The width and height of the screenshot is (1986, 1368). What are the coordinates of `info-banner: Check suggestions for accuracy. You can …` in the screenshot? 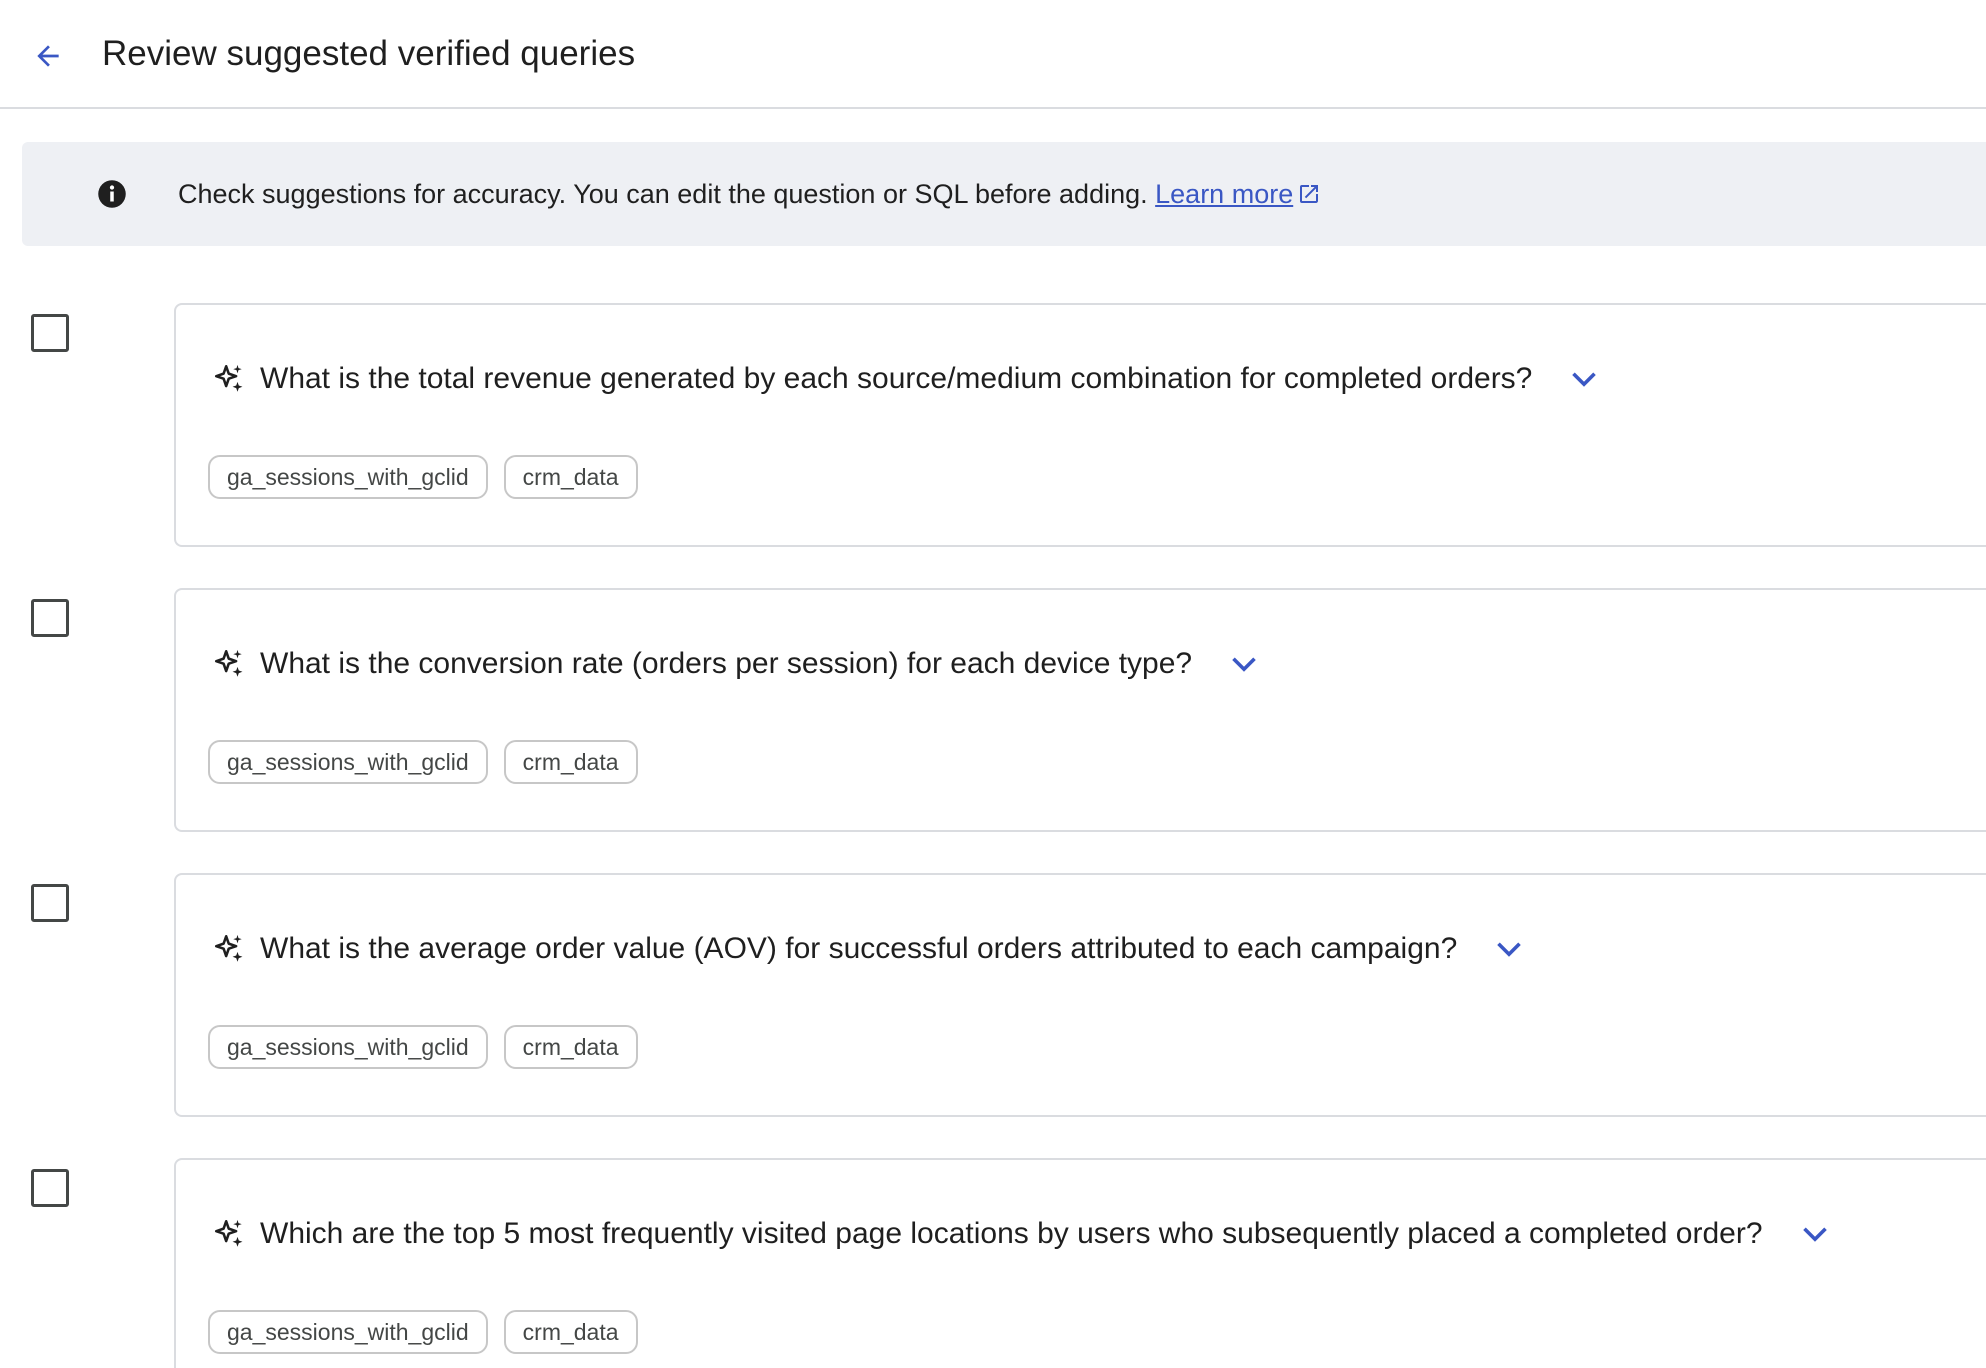 It's located at (1004, 194).